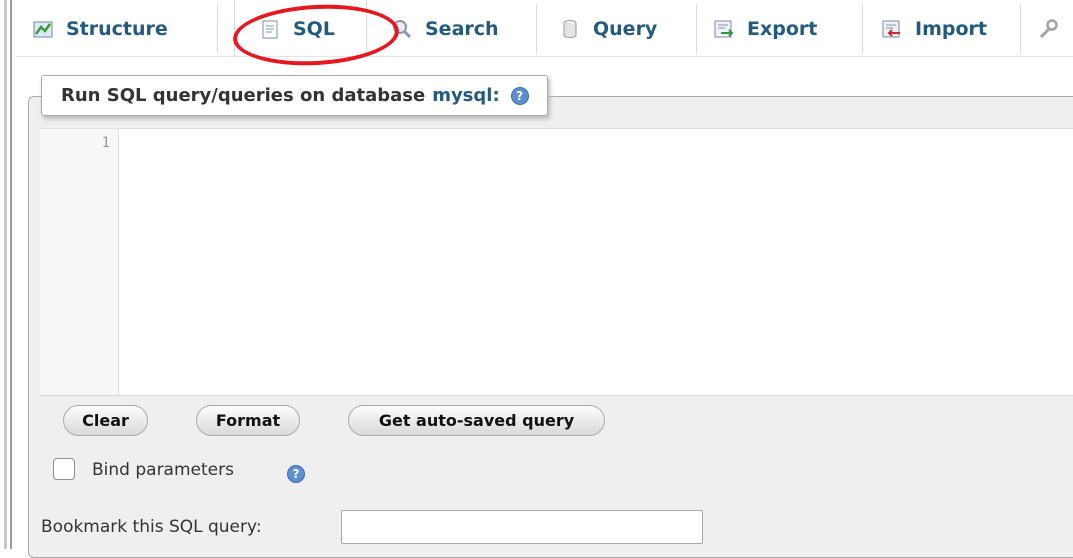 Image resolution: width=1073 pixels, height=558 pixels. What do you see at coordinates (243, 95) in the screenshot?
I see `legend-text: Run SQL query/queries on database` at bounding box center [243, 95].